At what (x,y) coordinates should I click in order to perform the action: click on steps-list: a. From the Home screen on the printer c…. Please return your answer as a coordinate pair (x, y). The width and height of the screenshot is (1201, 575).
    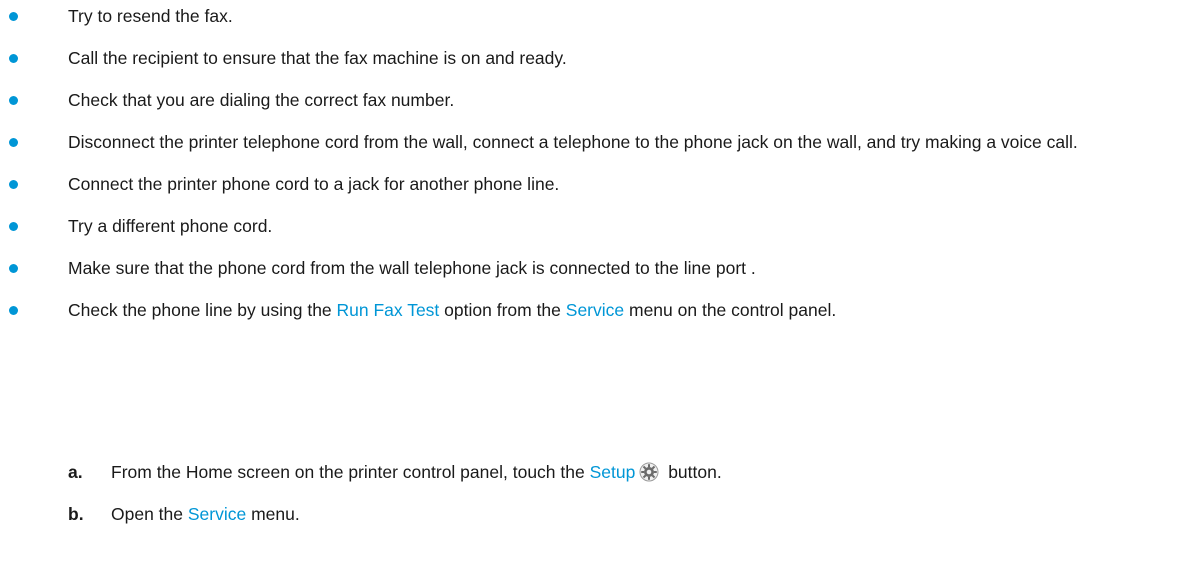
    Looking at the image, I should click on (600, 502).